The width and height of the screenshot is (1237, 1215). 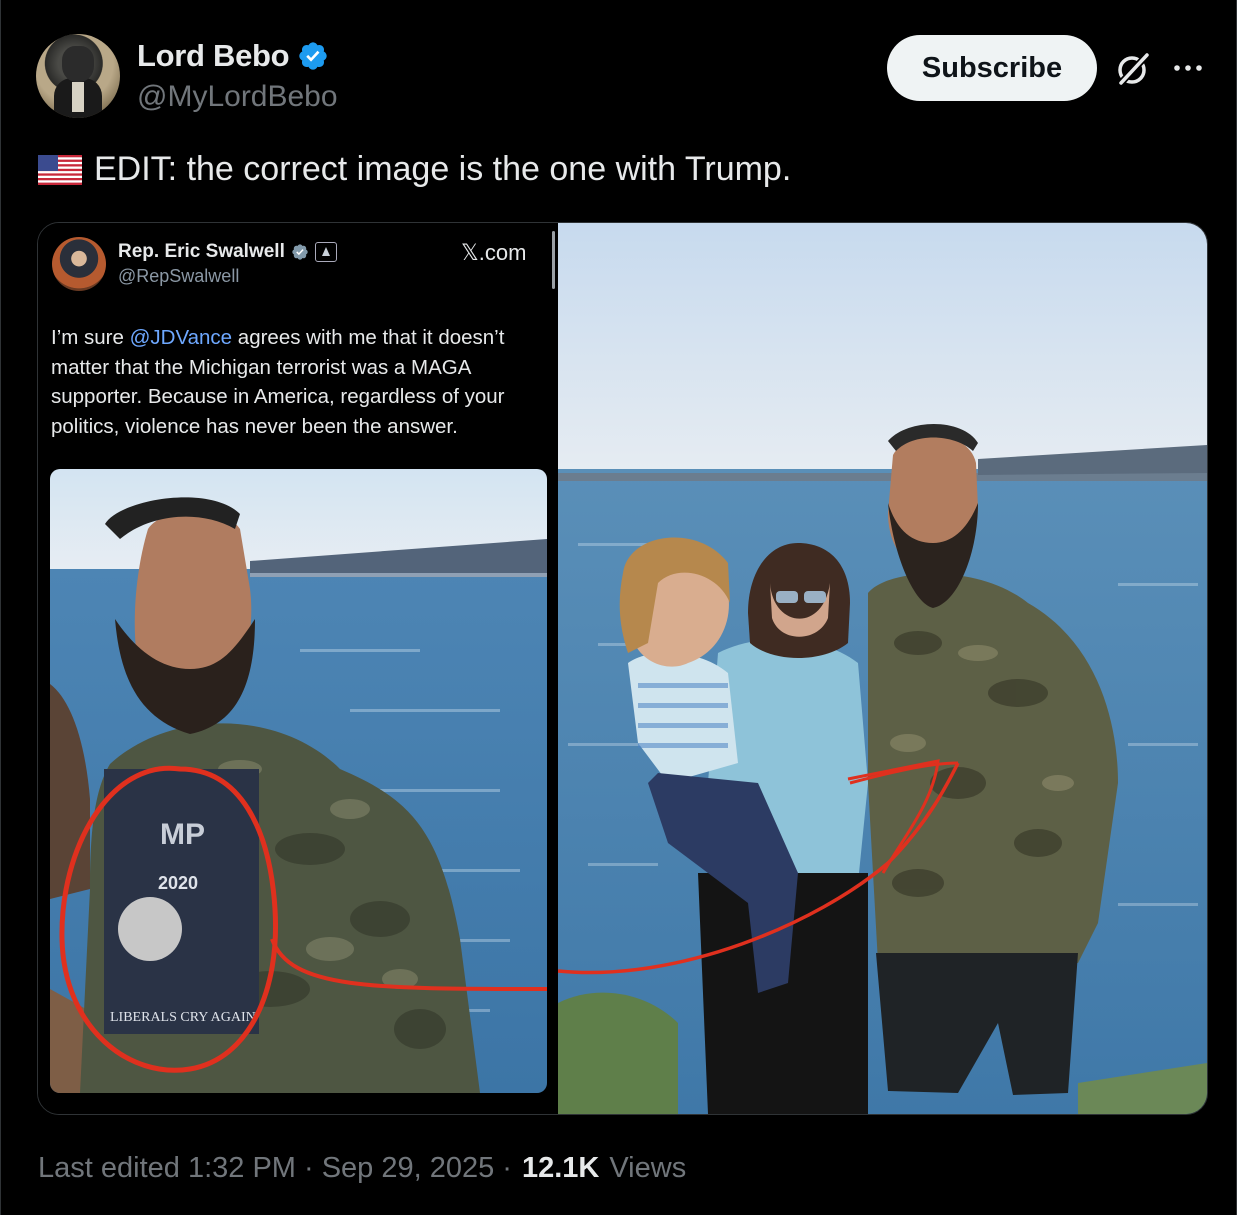 I want to click on author-name-row: Lord Bebo, so click(x=233, y=56).